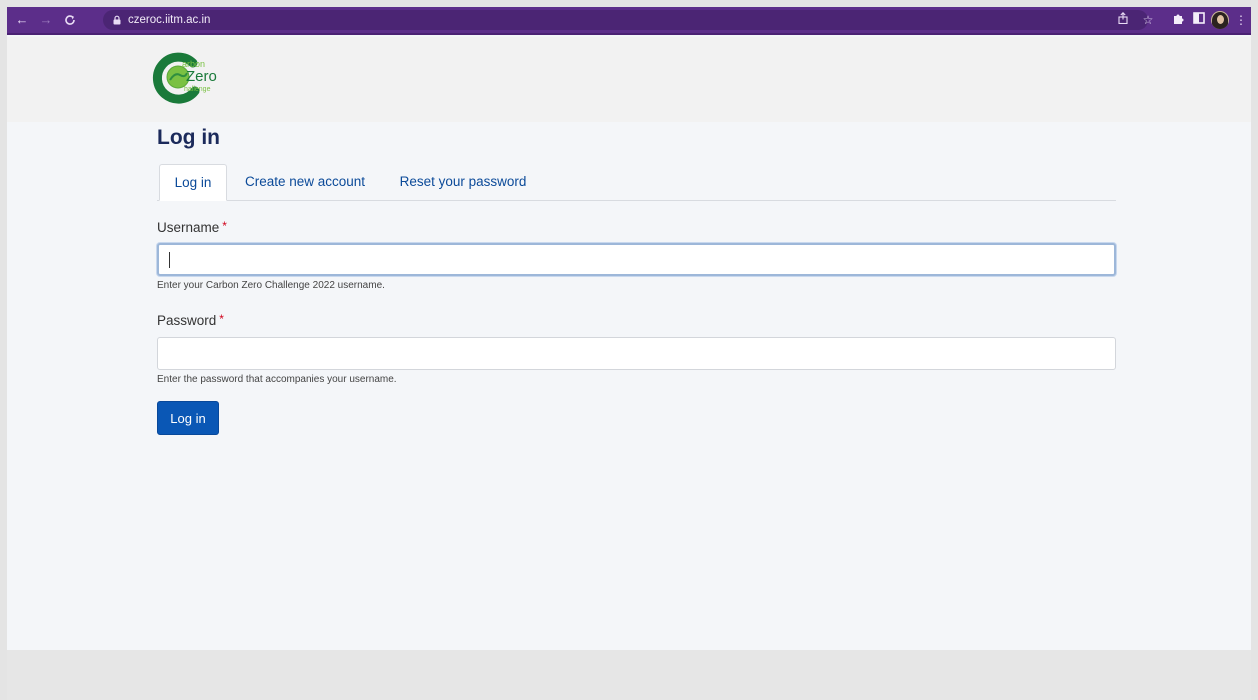 This screenshot has height=700, width=1258. What do you see at coordinates (197, 89) in the screenshot?
I see `logo-text-challenge: hallenge` at bounding box center [197, 89].